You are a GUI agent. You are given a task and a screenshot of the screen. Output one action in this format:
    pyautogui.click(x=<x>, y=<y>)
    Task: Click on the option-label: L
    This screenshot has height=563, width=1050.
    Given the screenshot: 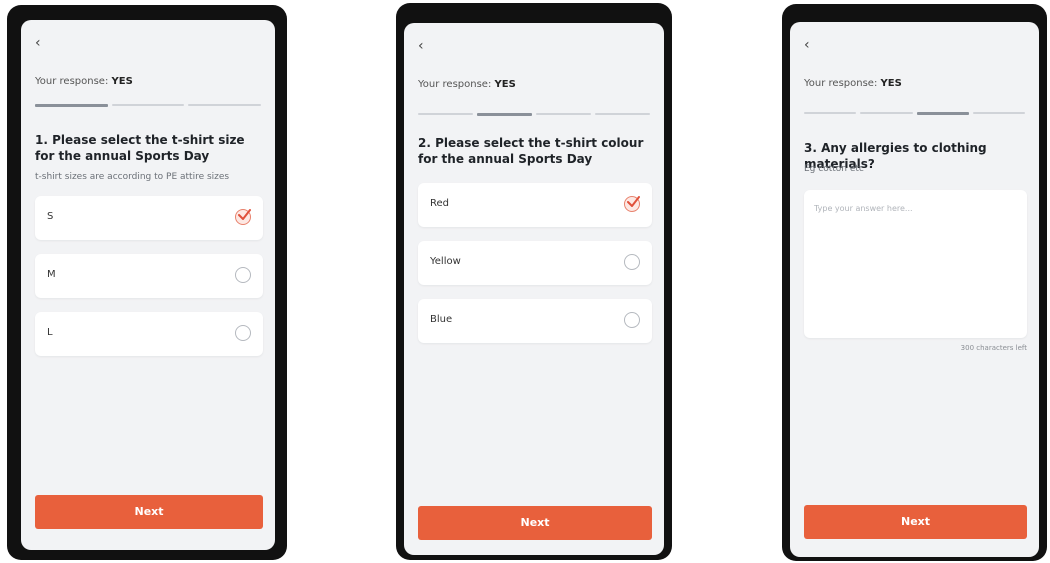 What is the action you would take?
    pyautogui.click(x=50, y=332)
    